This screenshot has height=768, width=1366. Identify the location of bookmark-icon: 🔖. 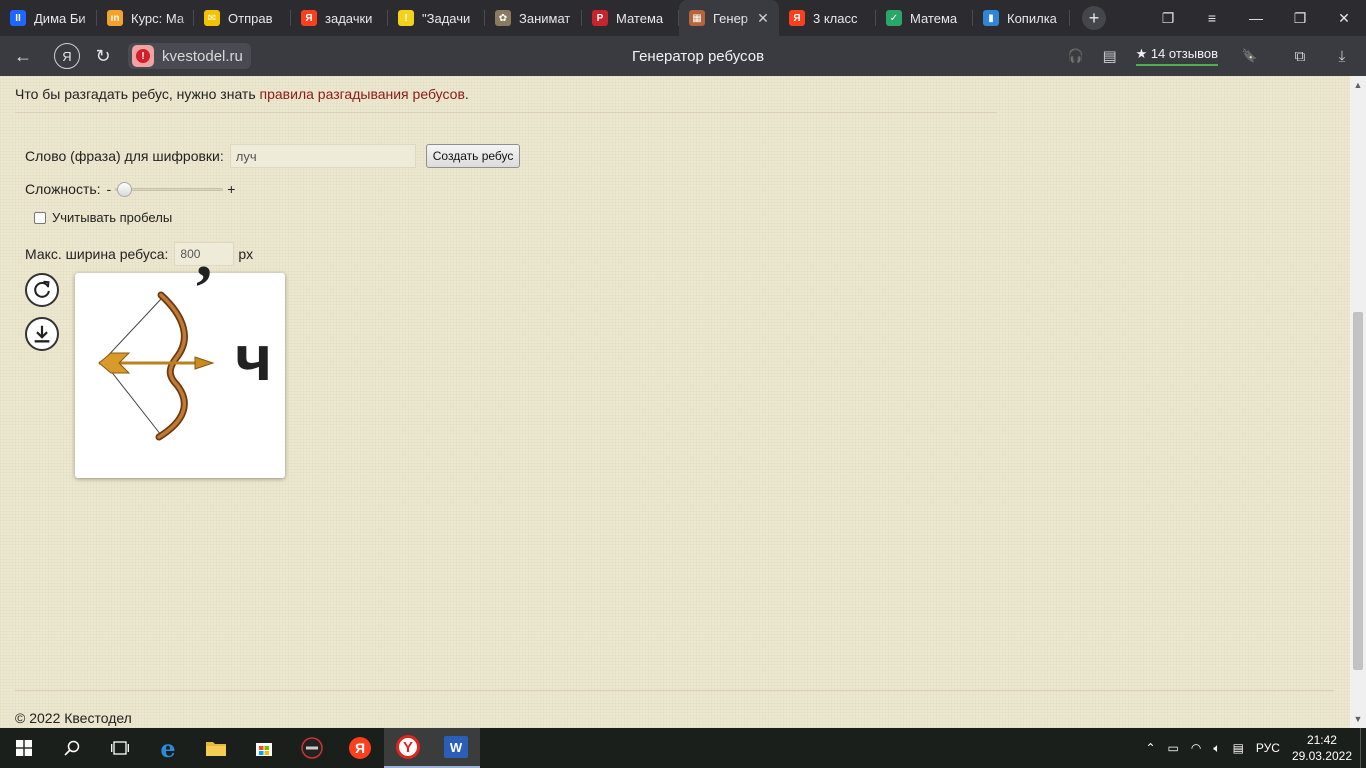
(1250, 56).